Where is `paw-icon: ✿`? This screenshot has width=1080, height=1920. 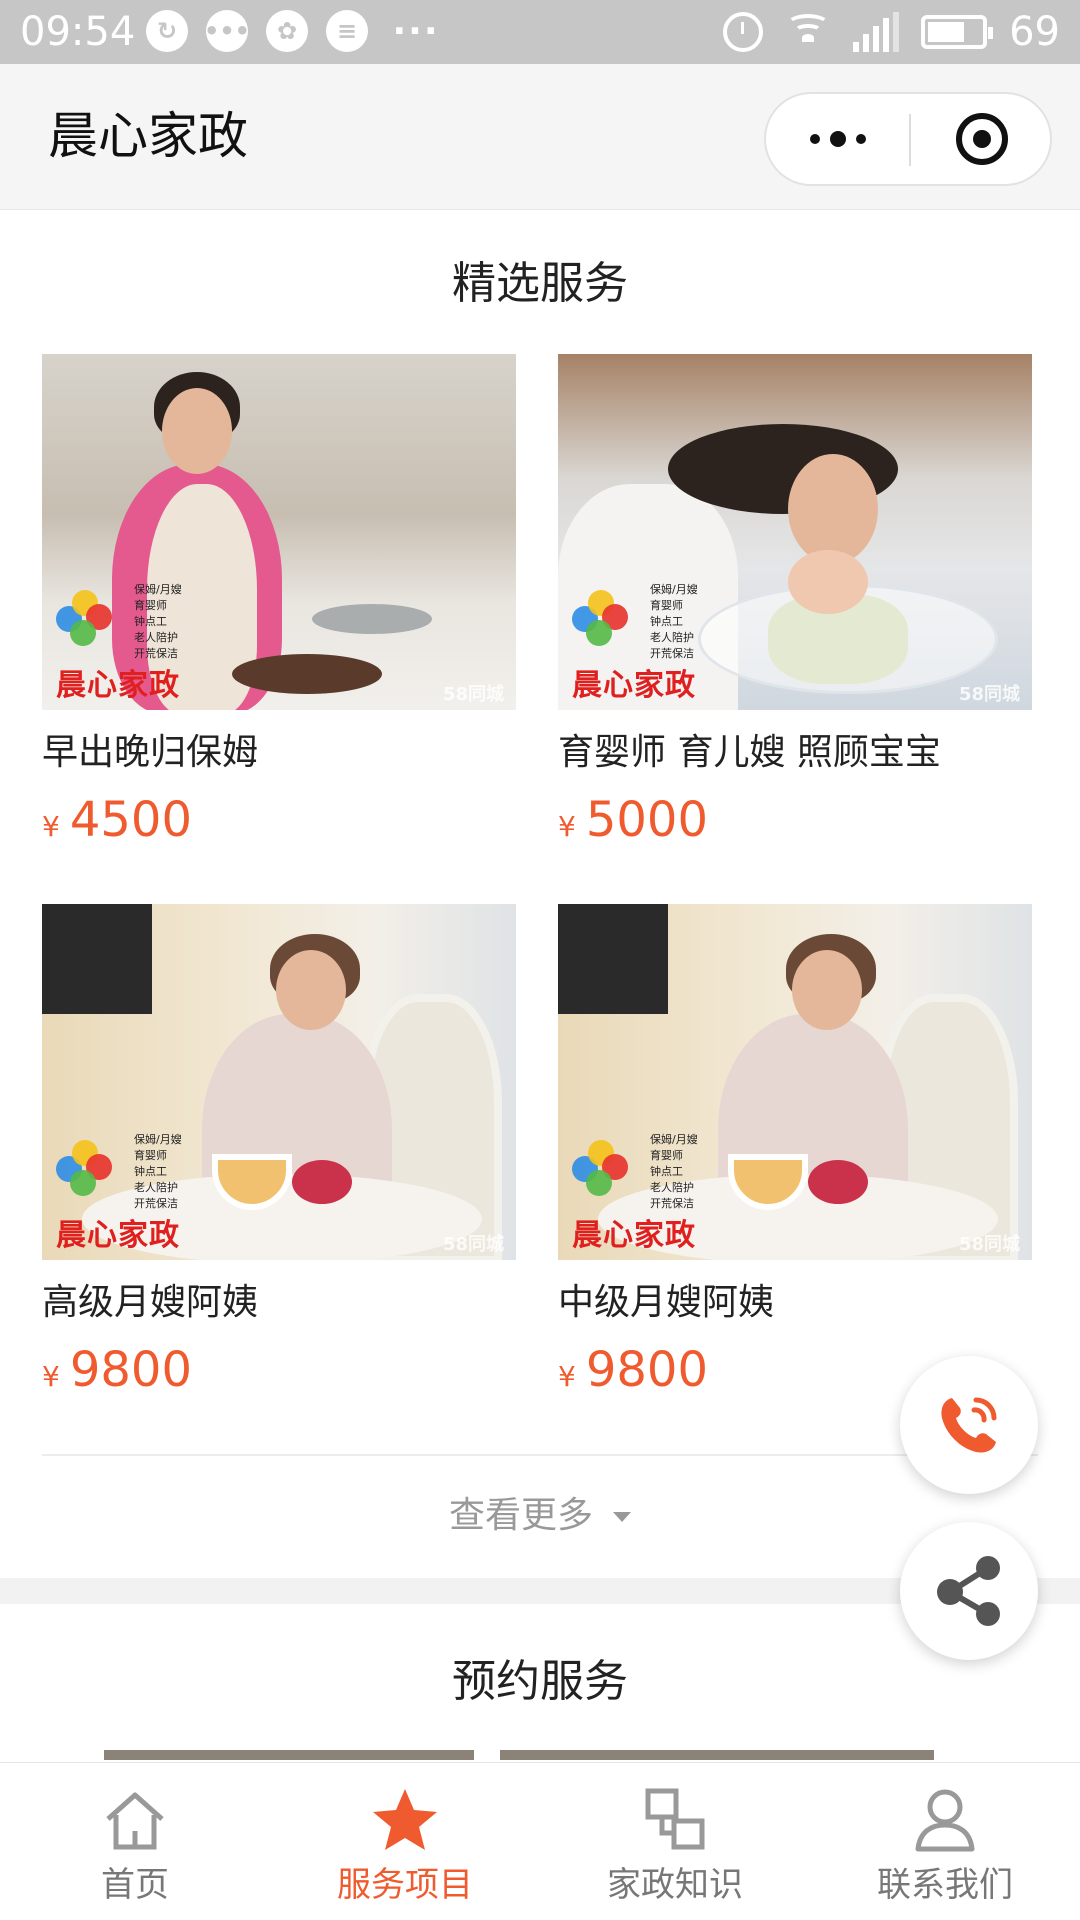 paw-icon: ✿ is located at coordinates (287, 31).